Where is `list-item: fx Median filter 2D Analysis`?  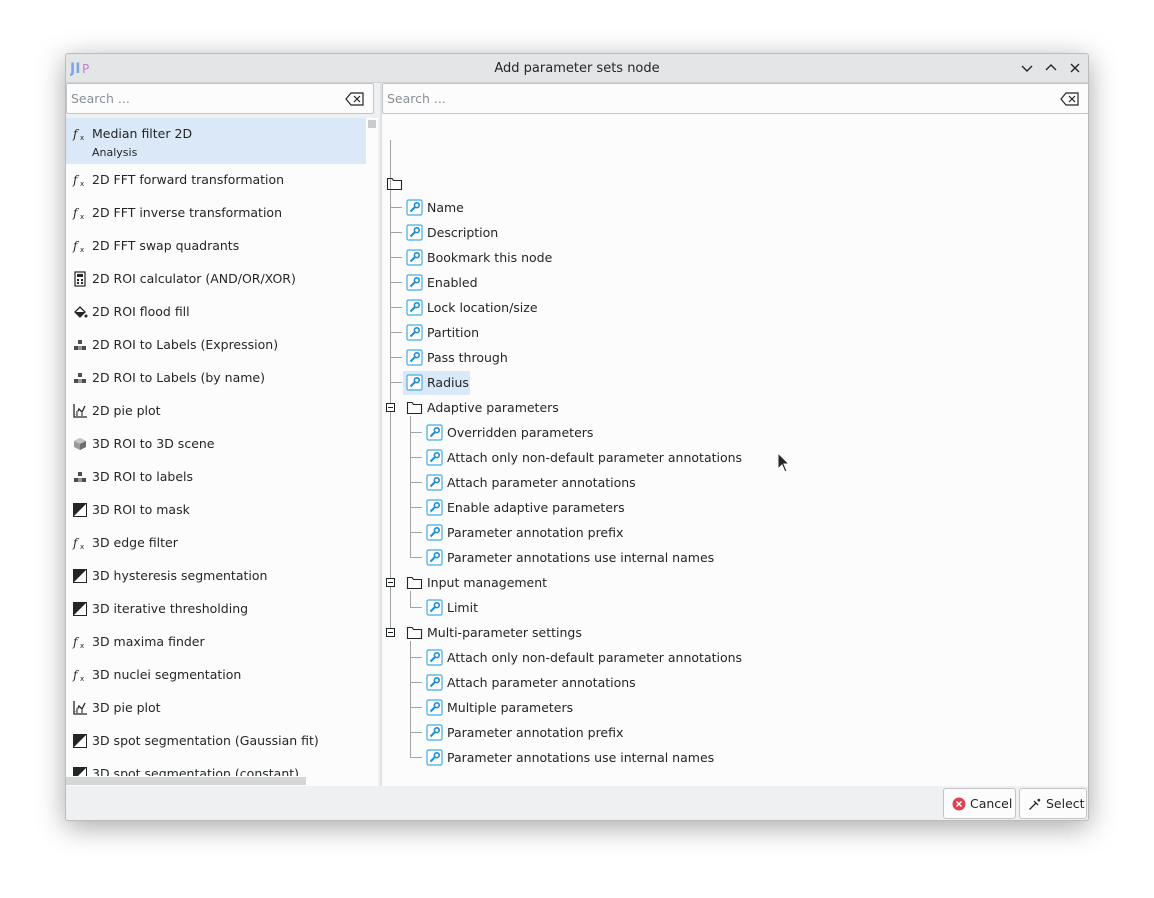
list-item: fx Median filter 2D Analysis is located at coordinates (216, 141).